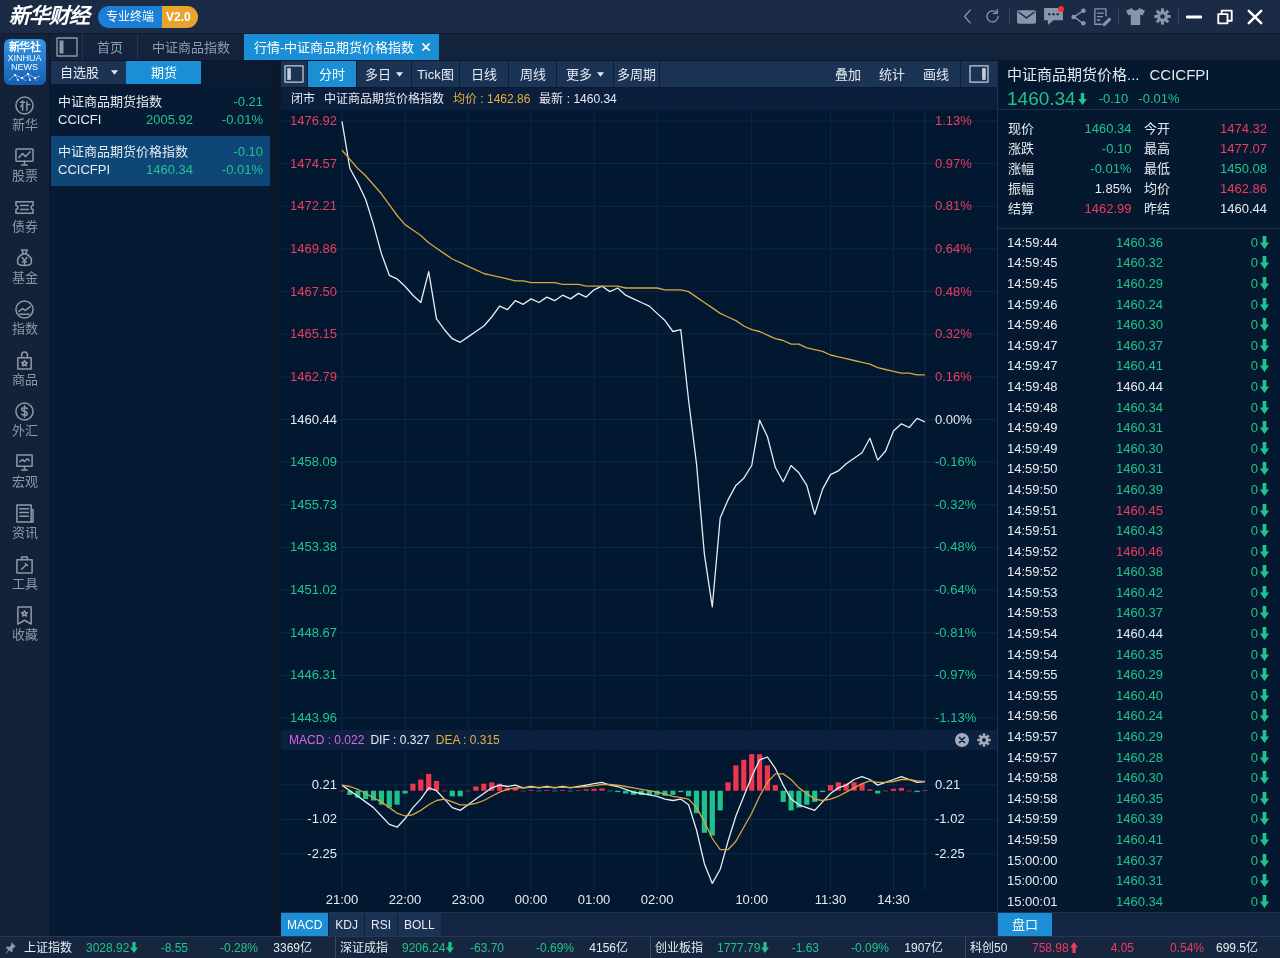 This screenshot has height=958, width=1280. What do you see at coordinates (1243, 208) in the screenshot?
I see `stat-value: 1460.44` at bounding box center [1243, 208].